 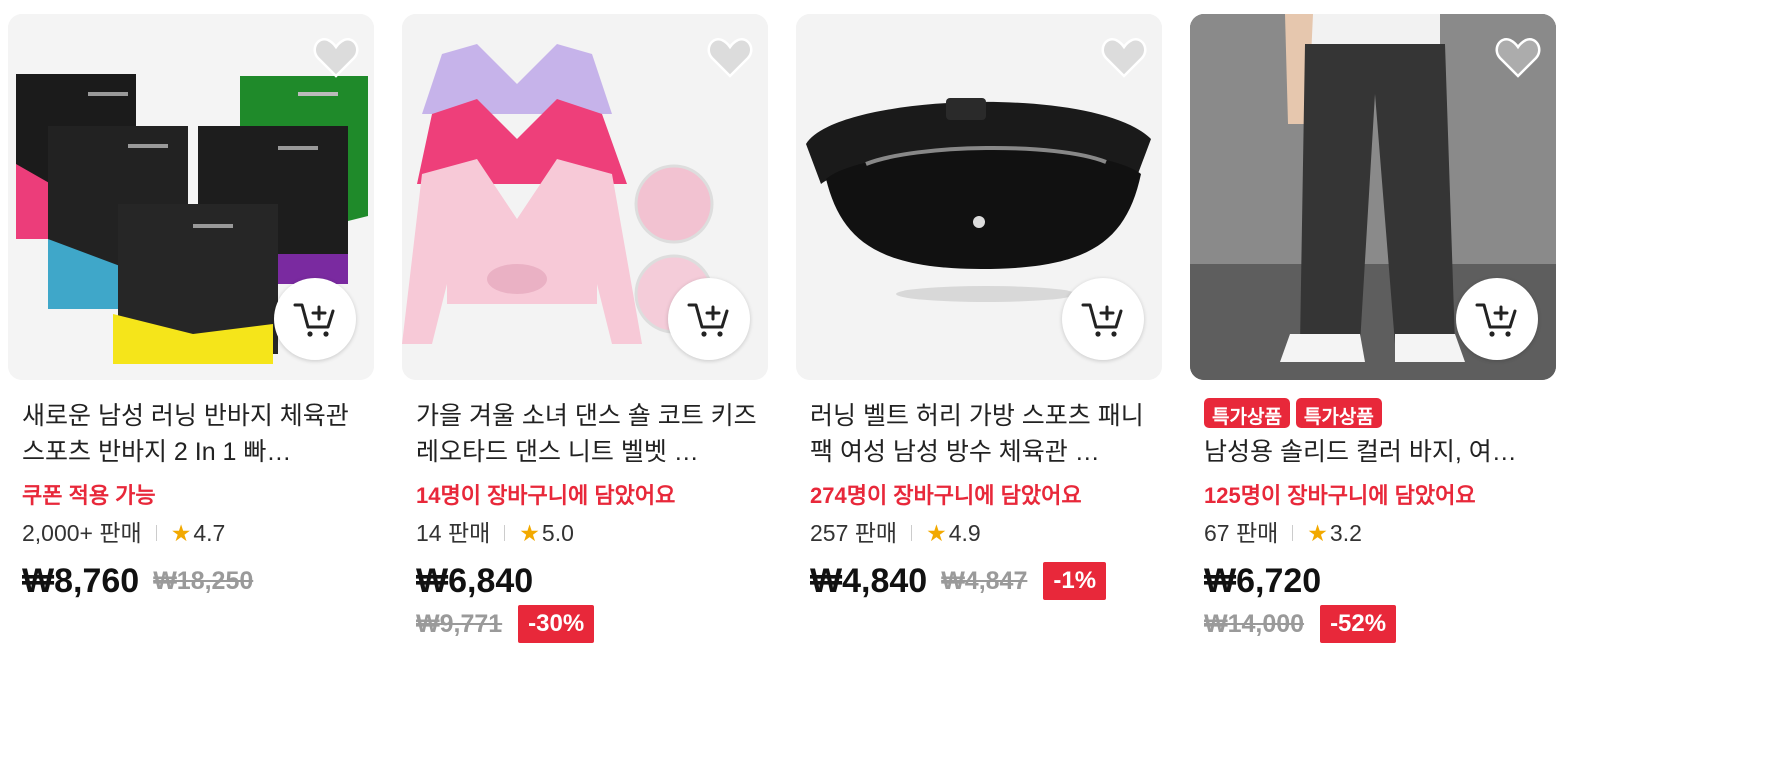 I want to click on discount-badge: -52%, so click(x=1358, y=624).